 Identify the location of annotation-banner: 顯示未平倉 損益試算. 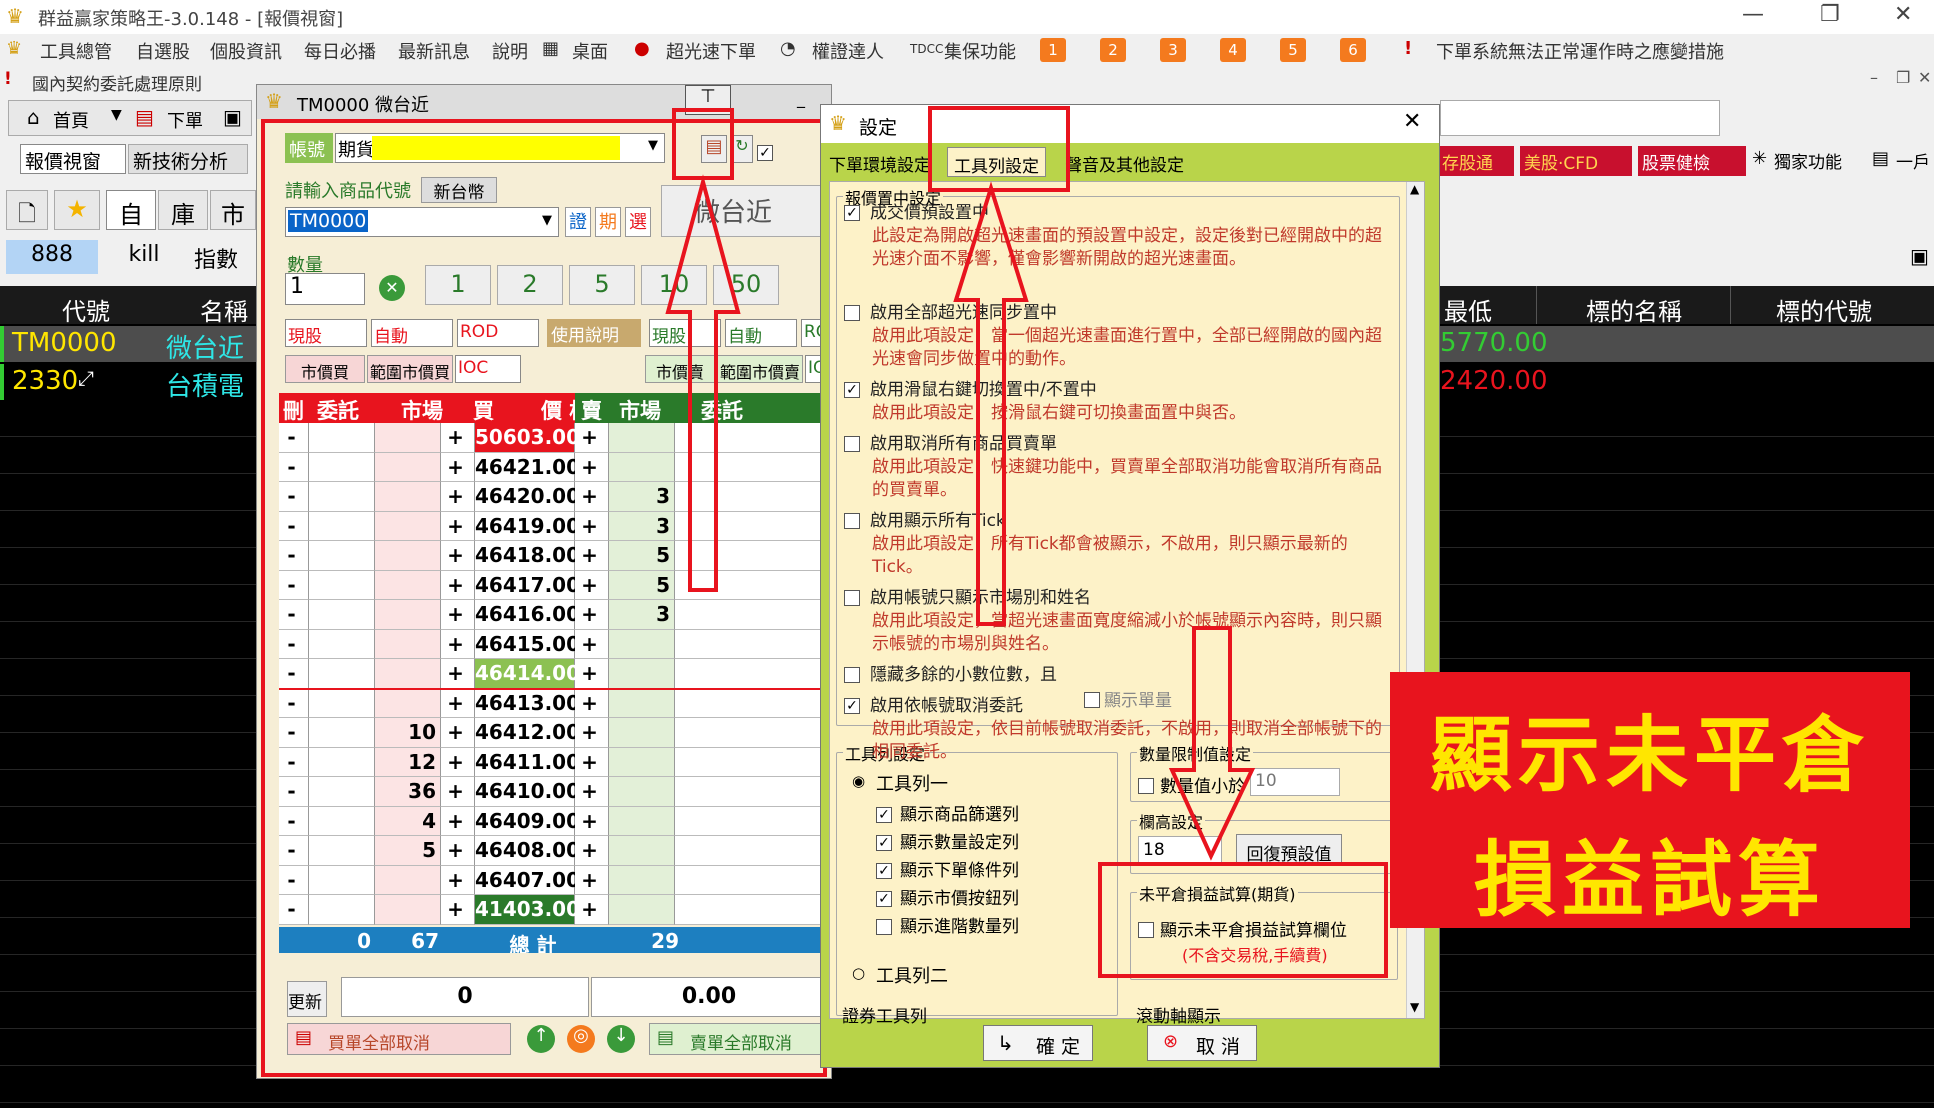
(1650, 800).